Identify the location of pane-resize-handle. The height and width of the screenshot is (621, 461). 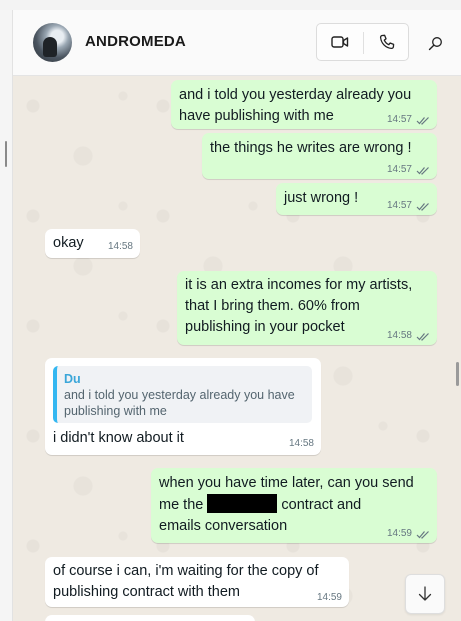
(6, 154).